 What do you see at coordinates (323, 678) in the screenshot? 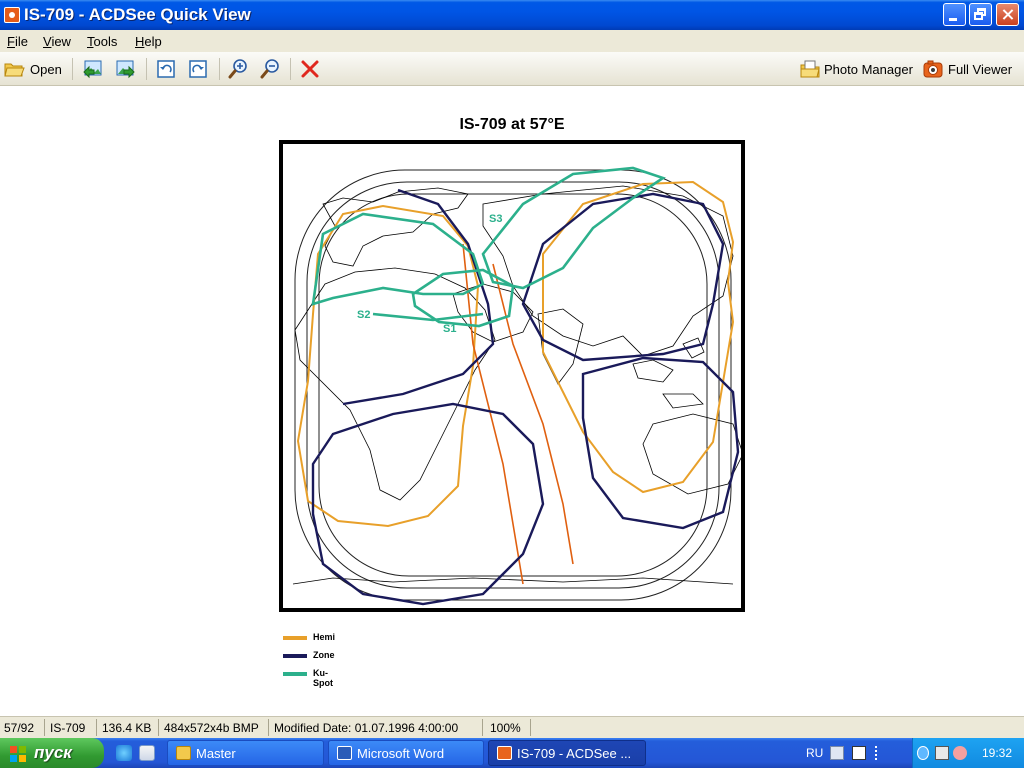
I see `legend-label-ku-spot: Ku-Spot` at bounding box center [323, 678].